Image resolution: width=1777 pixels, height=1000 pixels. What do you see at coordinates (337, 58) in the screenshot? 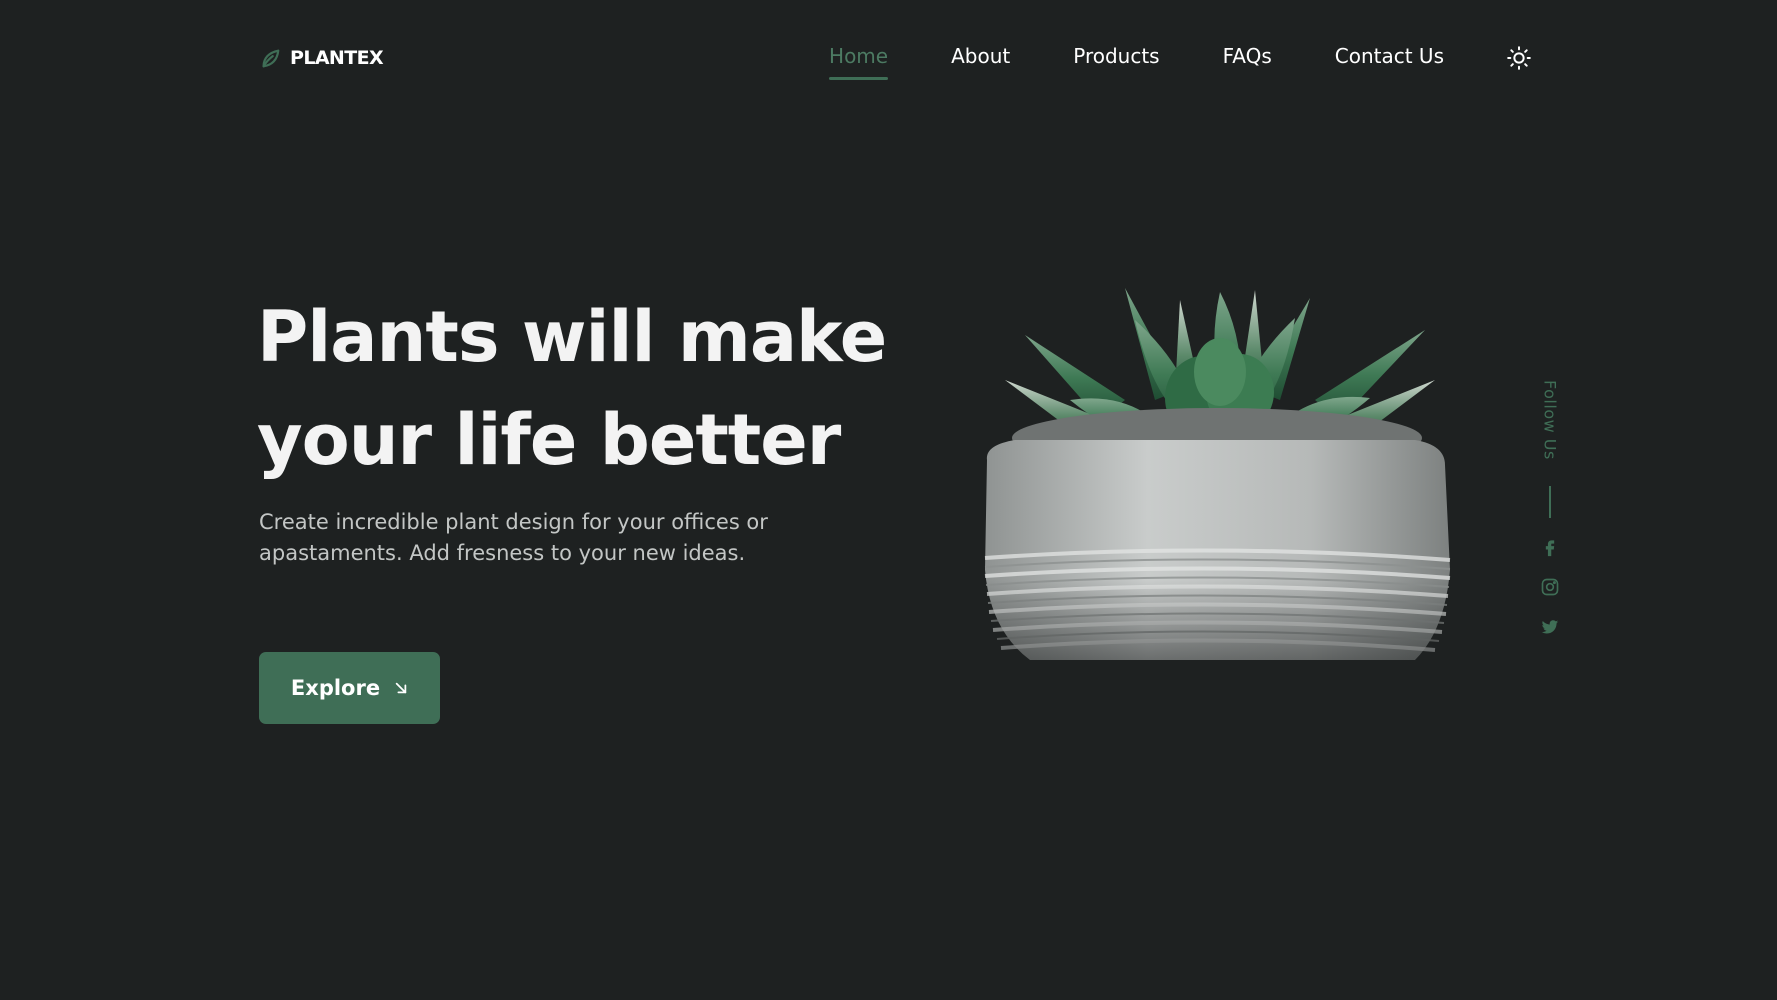
I see `brand-name: PLANTEX` at bounding box center [337, 58].